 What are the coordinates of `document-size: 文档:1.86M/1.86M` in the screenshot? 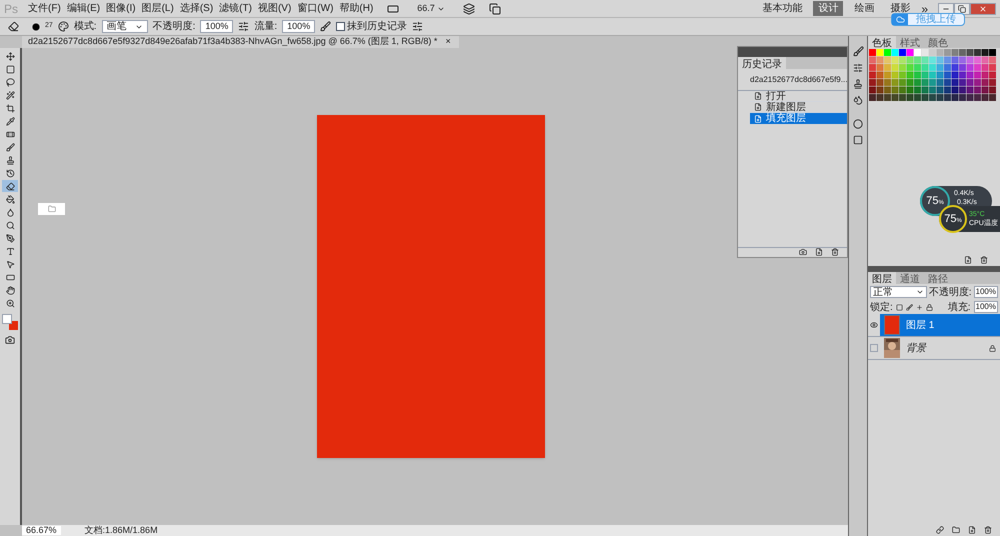 It's located at (121, 530).